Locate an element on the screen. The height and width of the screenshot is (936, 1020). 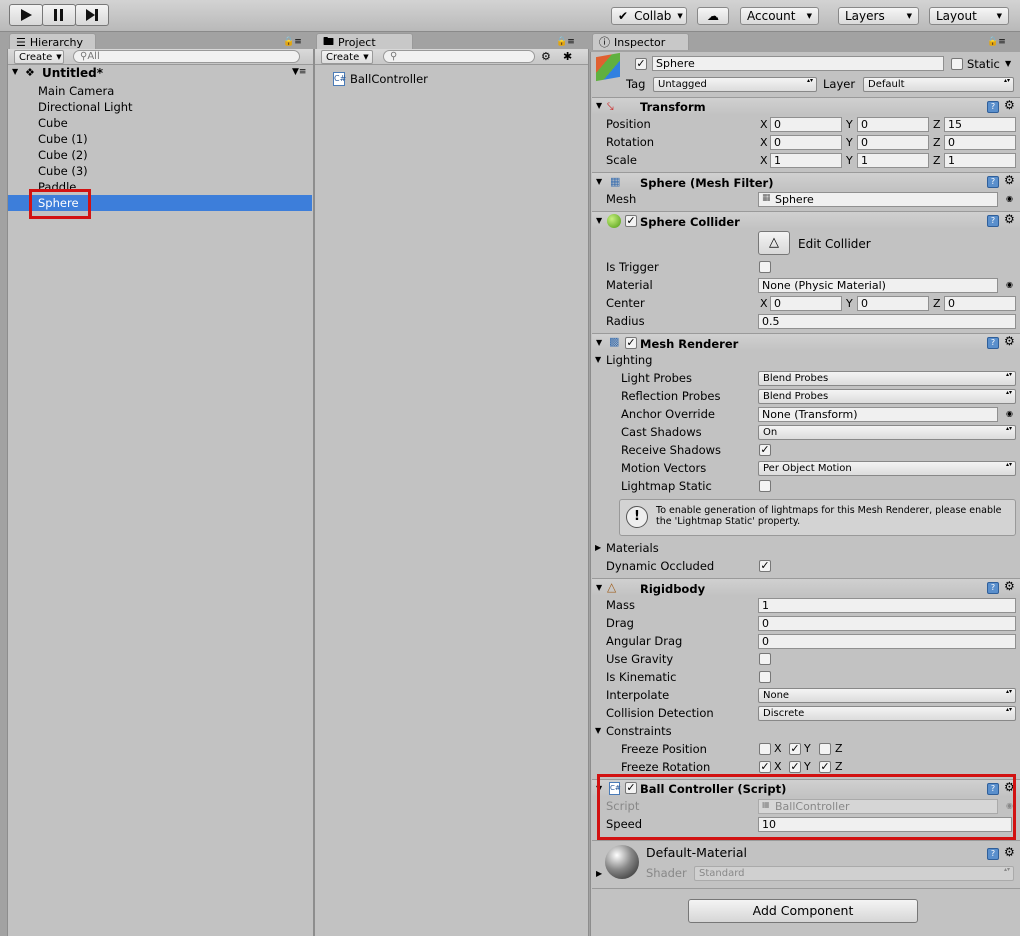
play-button is located at coordinates (26, 15).